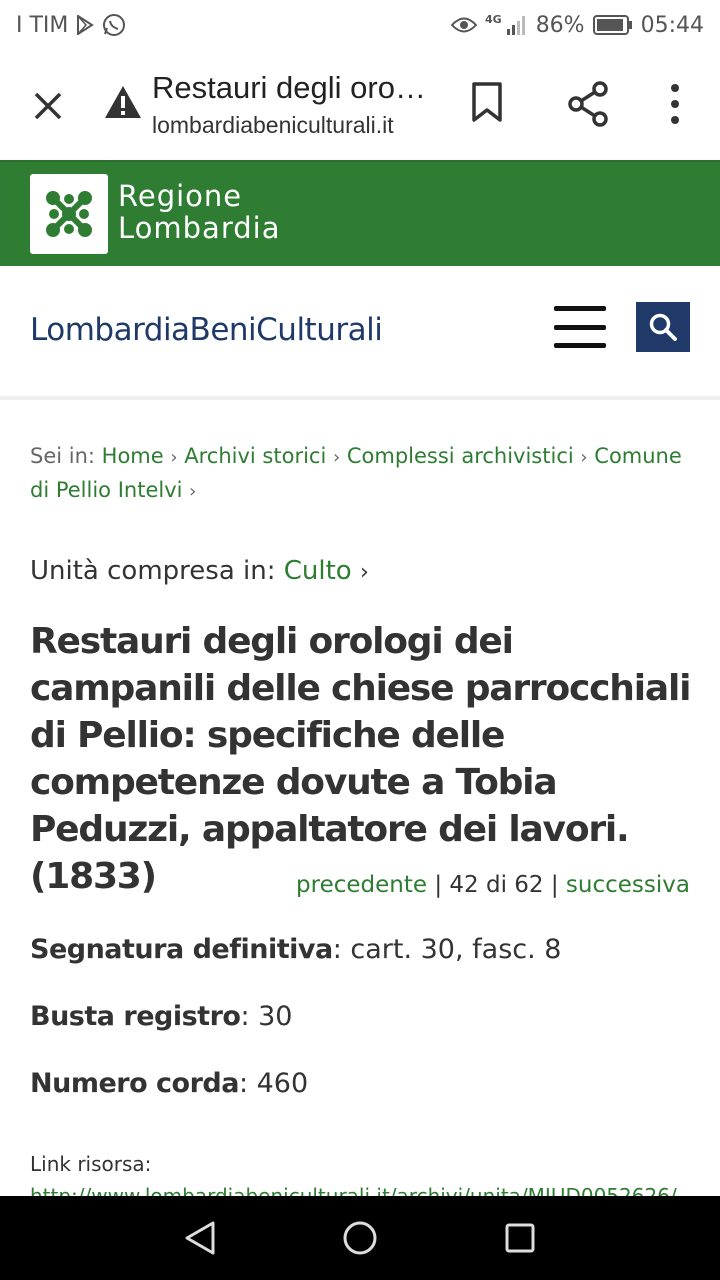 This screenshot has height=1280, width=720. I want to click on more-vertical-icon, so click(675, 104).